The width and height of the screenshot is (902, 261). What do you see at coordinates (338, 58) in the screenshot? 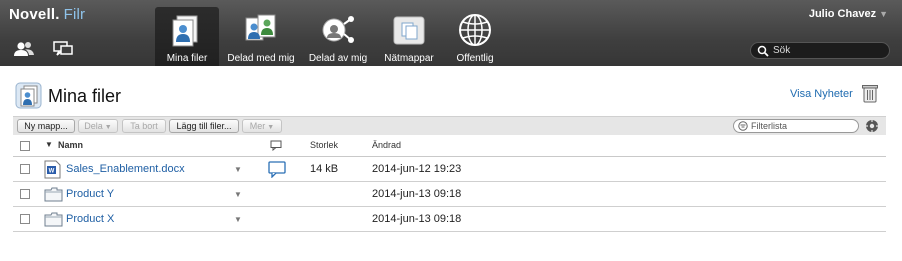
I see `nav-label: Delad av mig` at bounding box center [338, 58].